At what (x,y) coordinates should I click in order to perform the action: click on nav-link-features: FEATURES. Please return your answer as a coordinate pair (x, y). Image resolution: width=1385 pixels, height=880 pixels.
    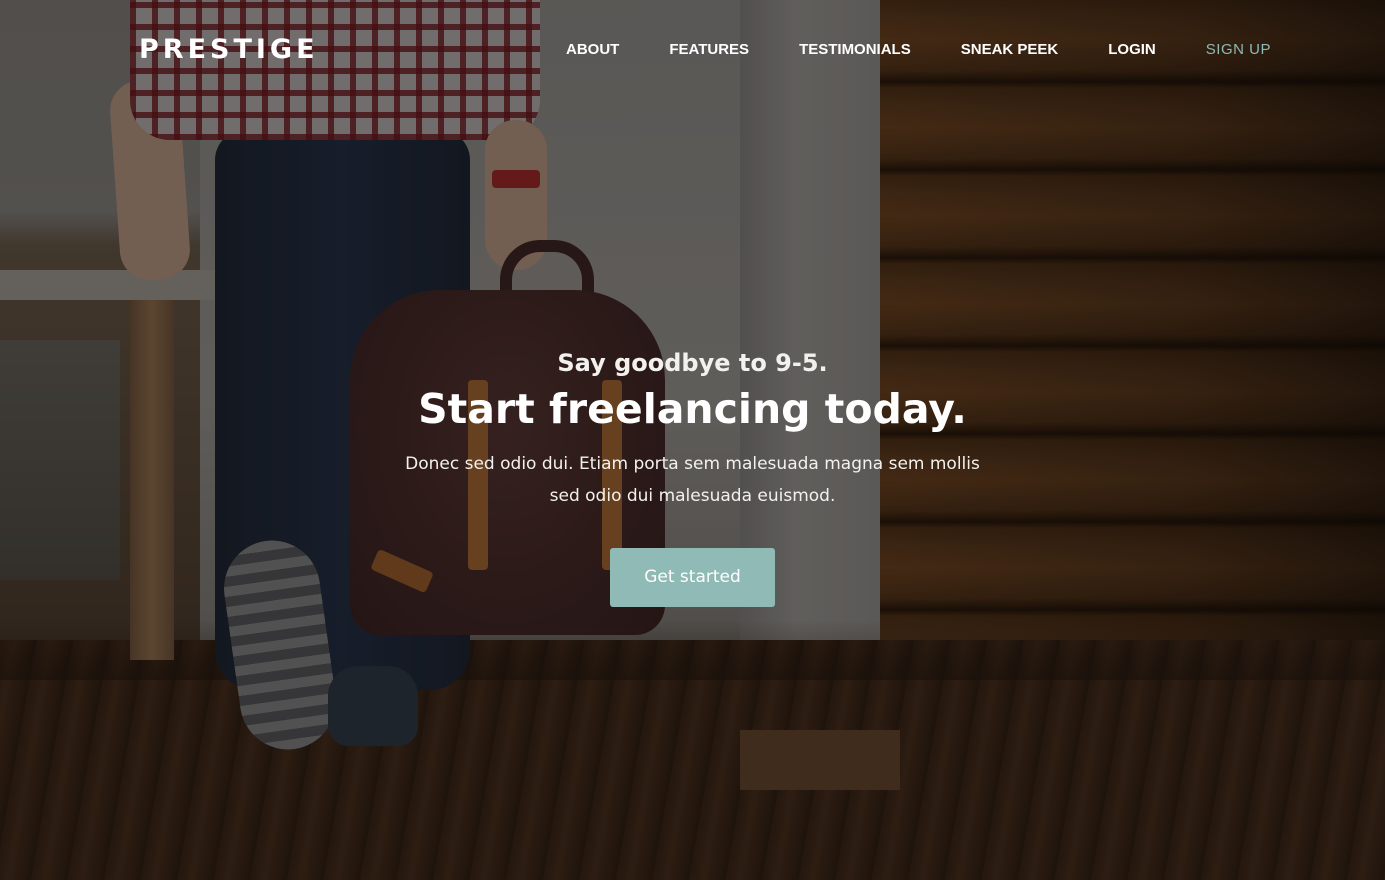
    Looking at the image, I should click on (709, 49).